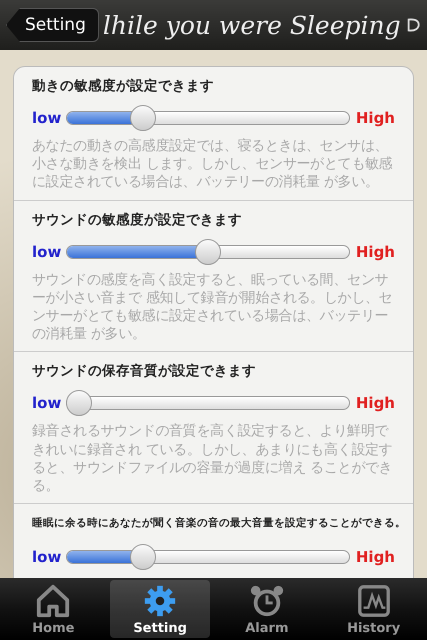 This screenshot has width=427, height=640. Describe the element at coordinates (53, 601) in the screenshot. I see `home-icon` at that location.